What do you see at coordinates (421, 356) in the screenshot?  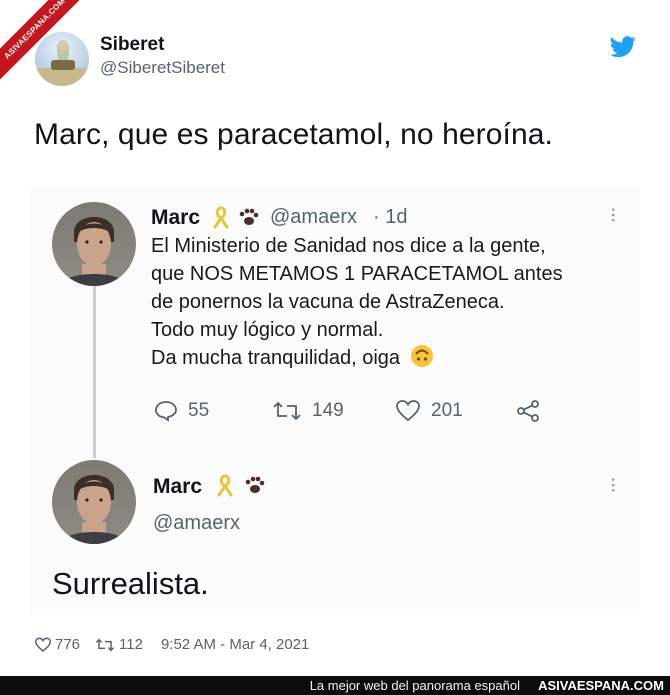 I see `upside-down-face-icon` at bounding box center [421, 356].